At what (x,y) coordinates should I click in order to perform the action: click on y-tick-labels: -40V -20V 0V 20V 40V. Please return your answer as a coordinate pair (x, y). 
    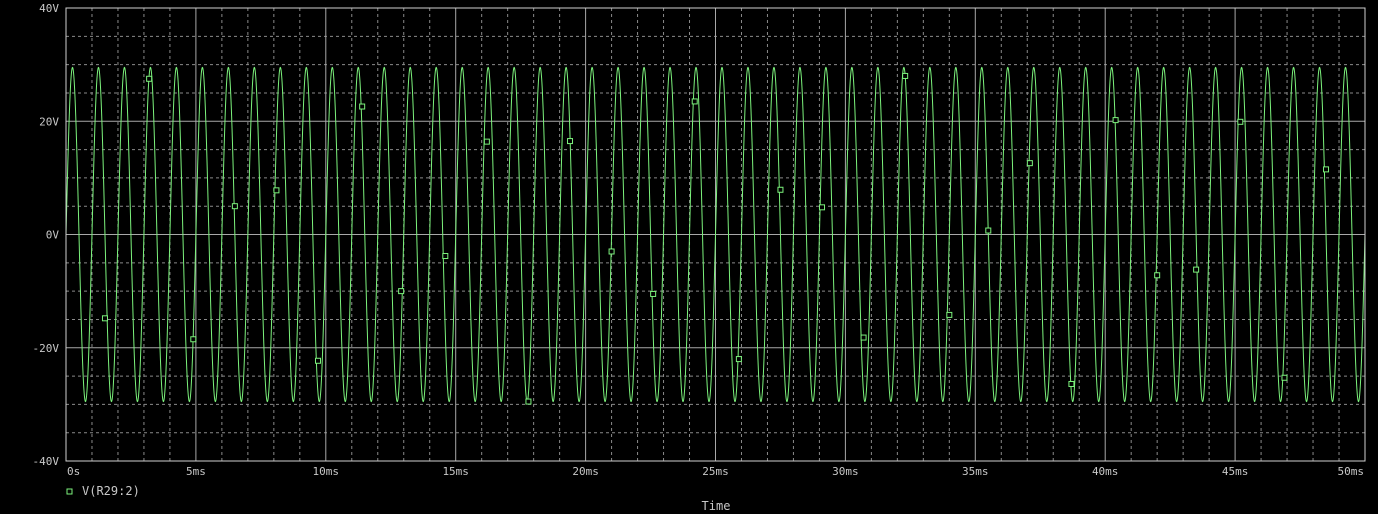
    Looking at the image, I should click on (46, 235).